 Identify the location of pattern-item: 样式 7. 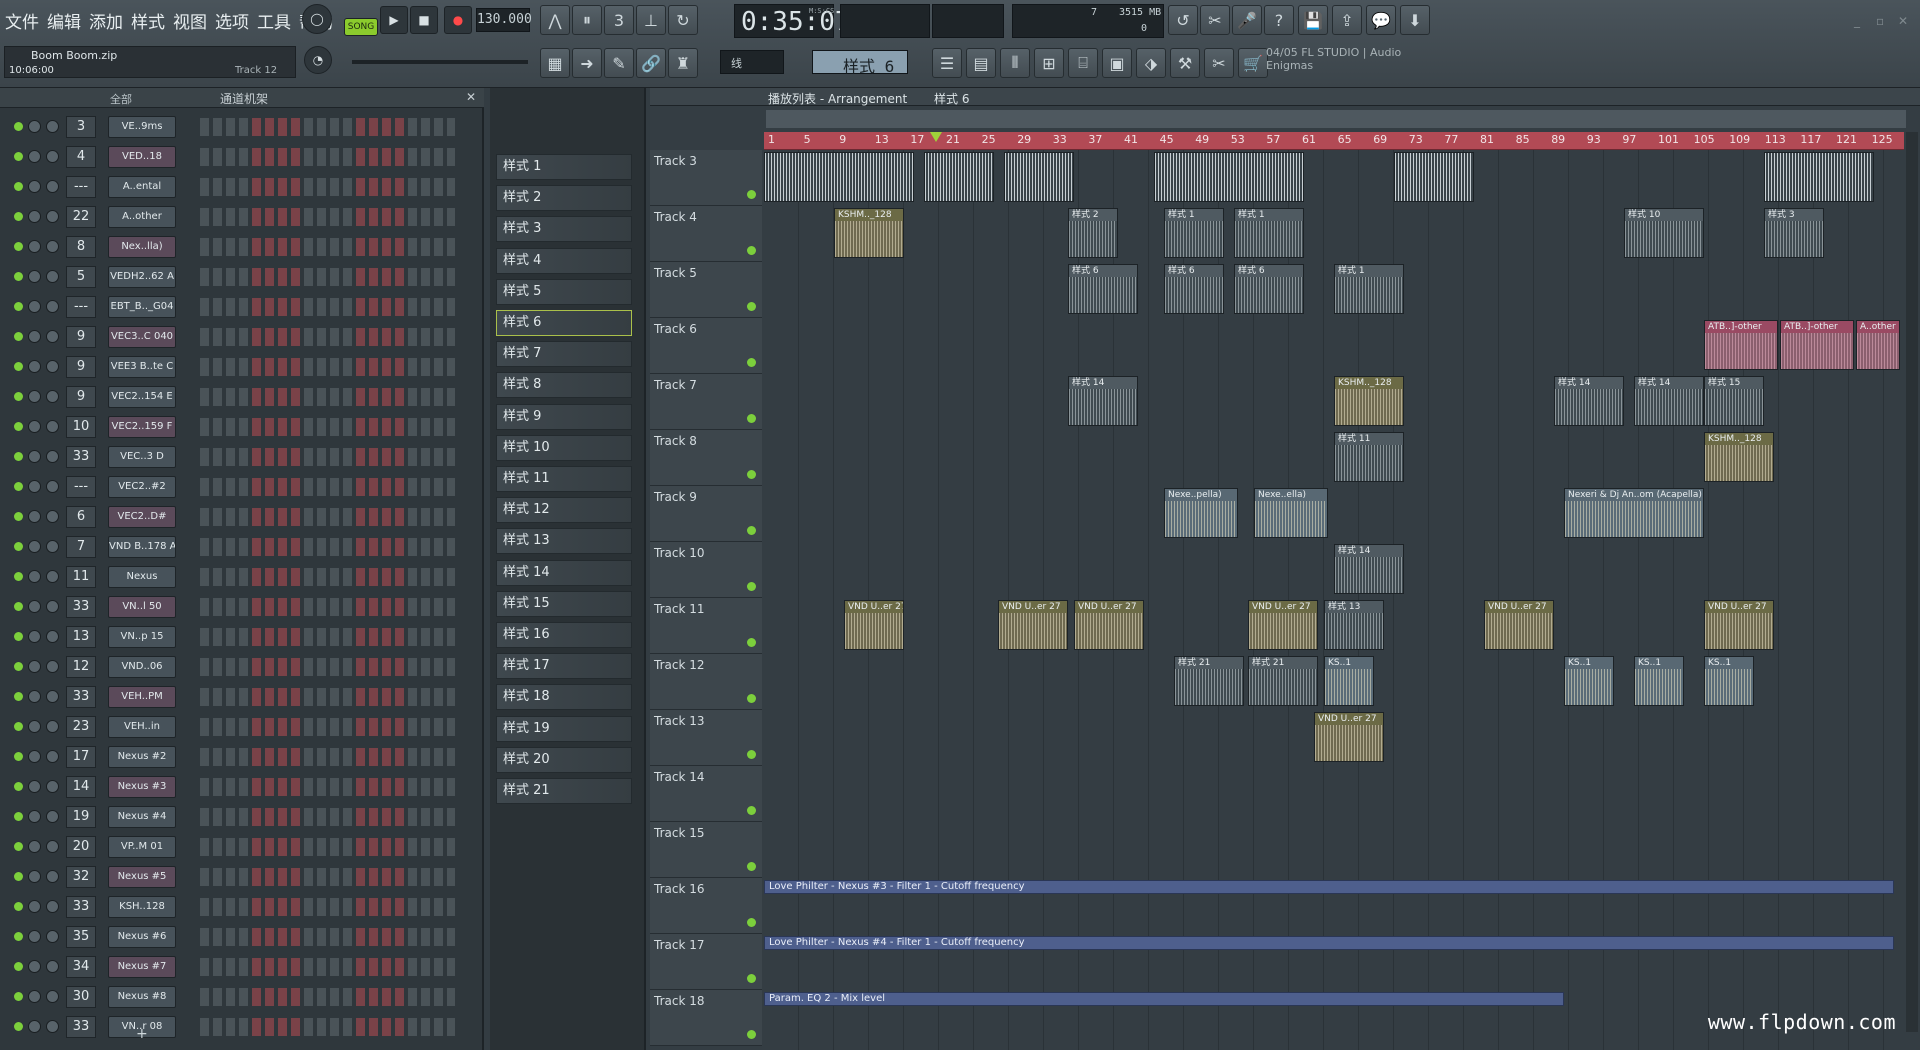
(564, 354).